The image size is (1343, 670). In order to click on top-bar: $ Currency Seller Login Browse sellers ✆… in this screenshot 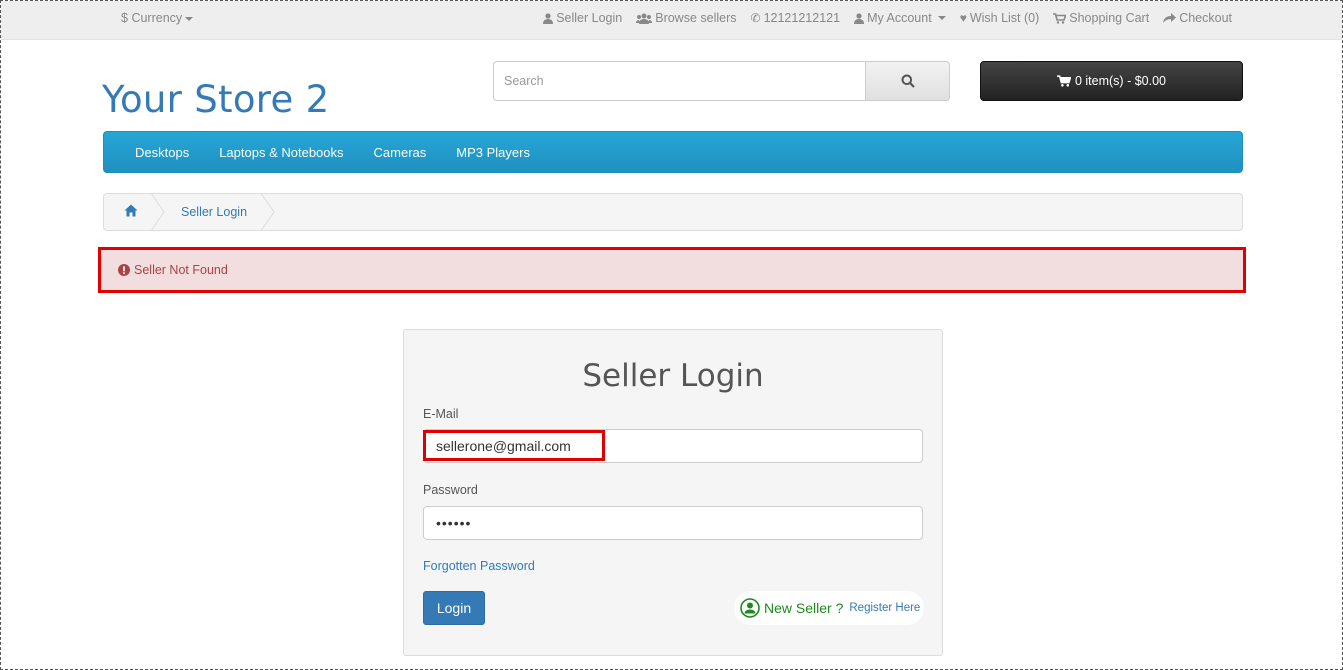, I will do `click(671, 20)`.